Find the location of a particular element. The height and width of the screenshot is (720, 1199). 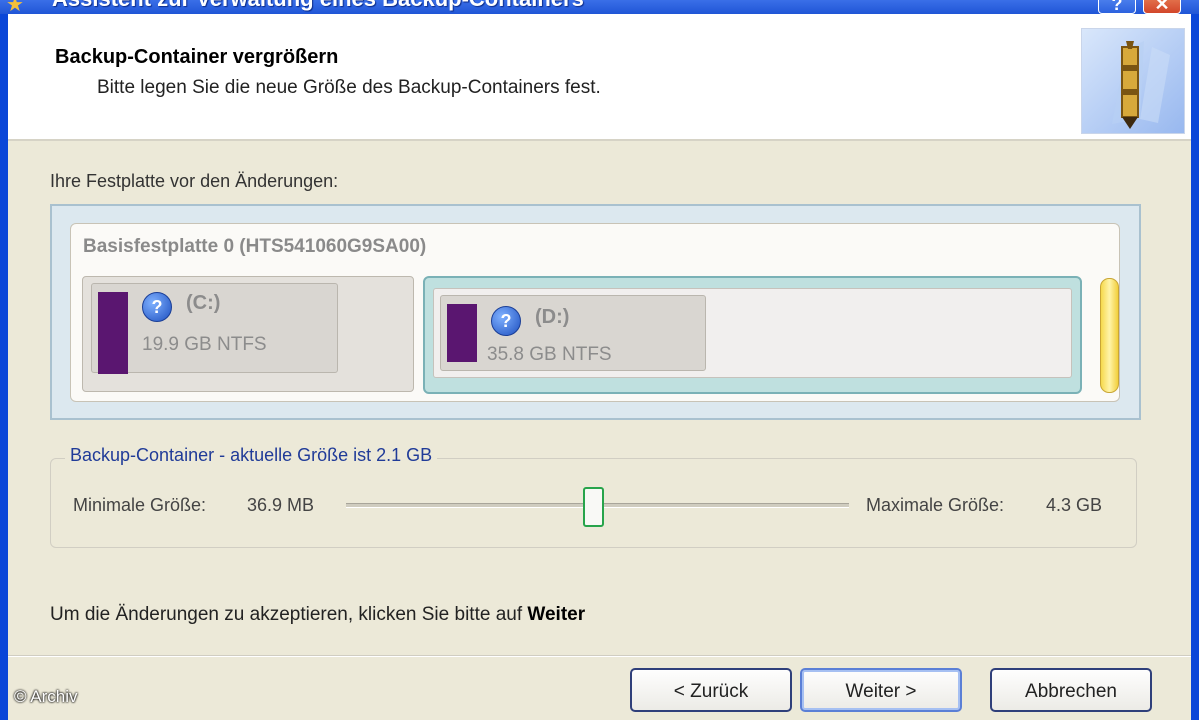

min-size-label: Minimale Größe: is located at coordinates (140, 505).